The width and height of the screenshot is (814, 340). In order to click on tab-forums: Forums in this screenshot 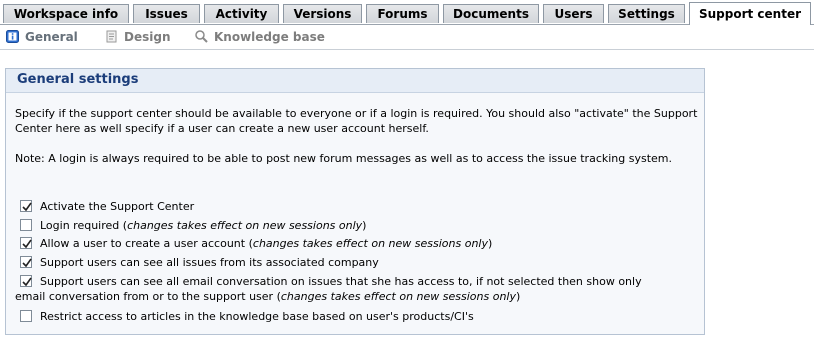, I will do `click(402, 13)`.